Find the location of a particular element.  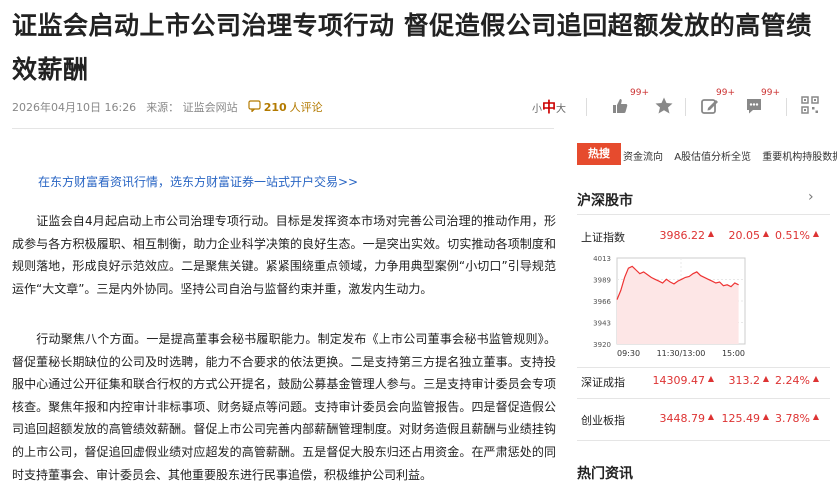

qrcode-icon is located at coordinates (810, 107).